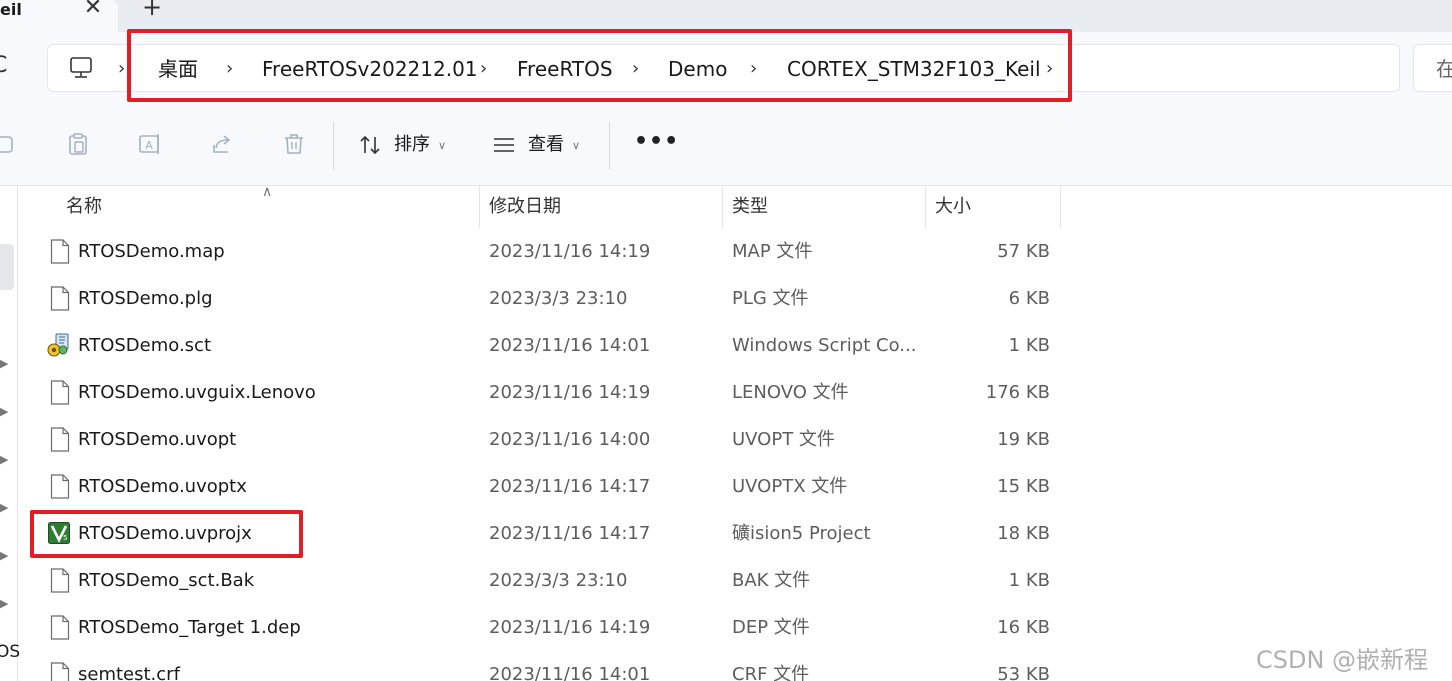  I want to click on file-size: 6 KB, so click(1029, 298).